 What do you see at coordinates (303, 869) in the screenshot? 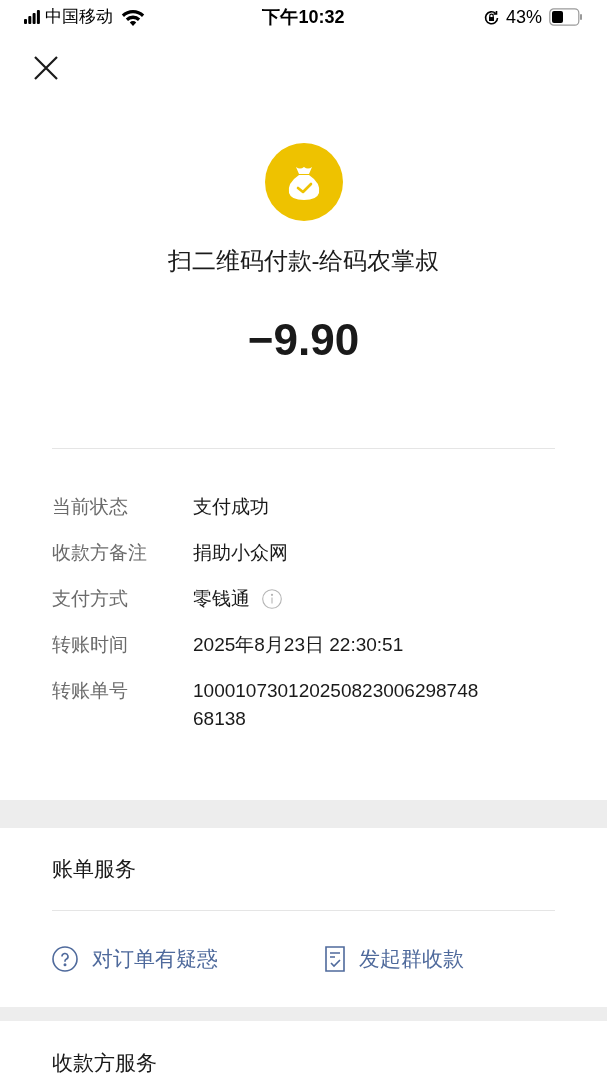
I see `section-title: 账单服务` at bounding box center [303, 869].